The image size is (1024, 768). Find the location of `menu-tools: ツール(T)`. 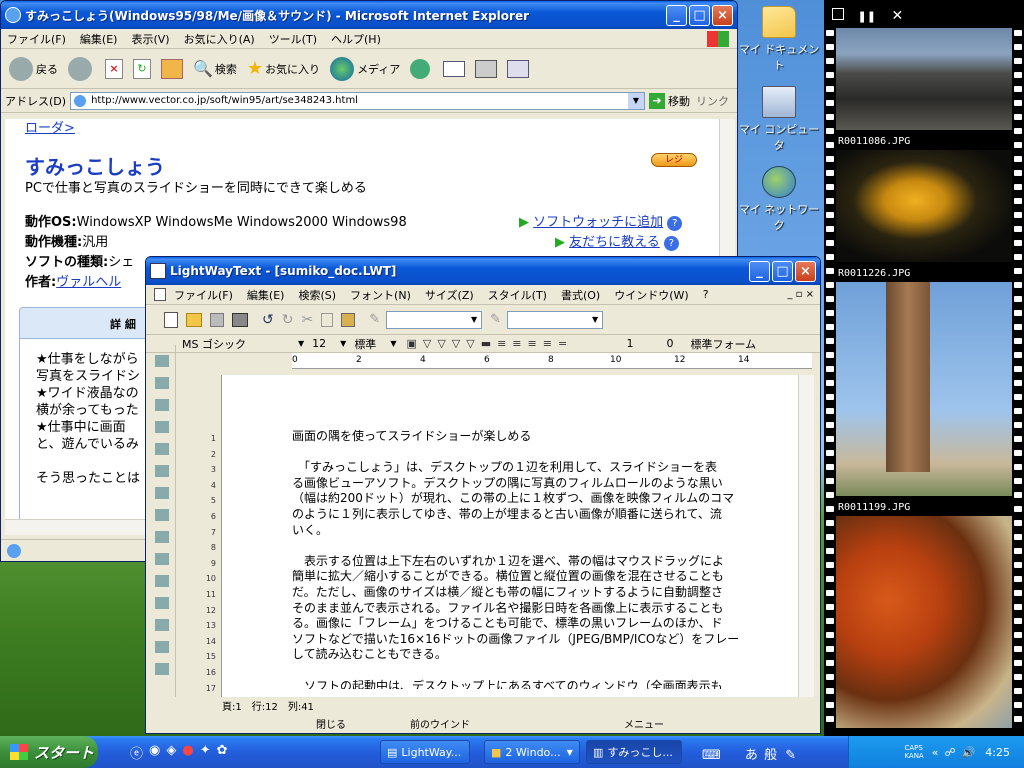

menu-tools: ツール(T) is located at coordinates (293, 39).